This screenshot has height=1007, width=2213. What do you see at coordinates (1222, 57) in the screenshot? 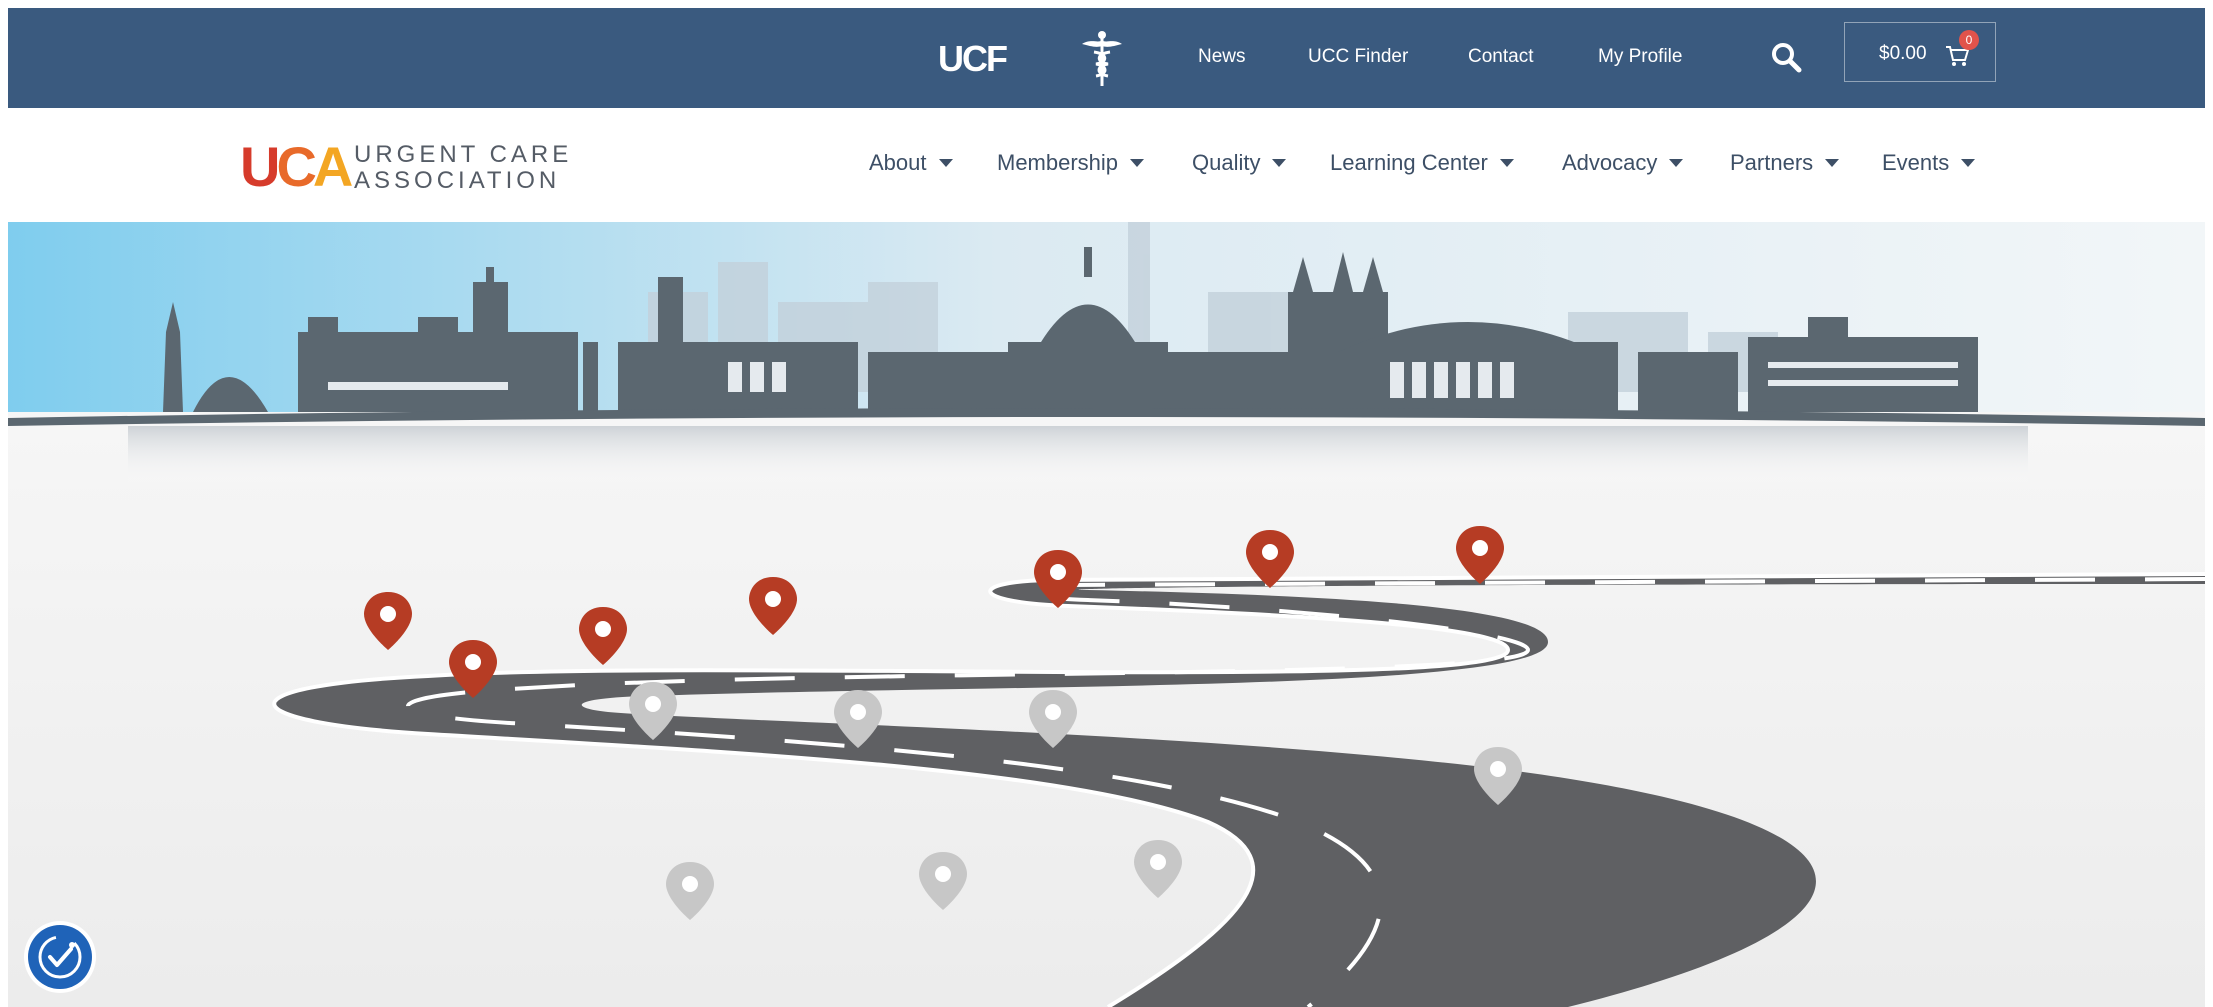
I see `news-link: News` at bounding box center [1222, 57].